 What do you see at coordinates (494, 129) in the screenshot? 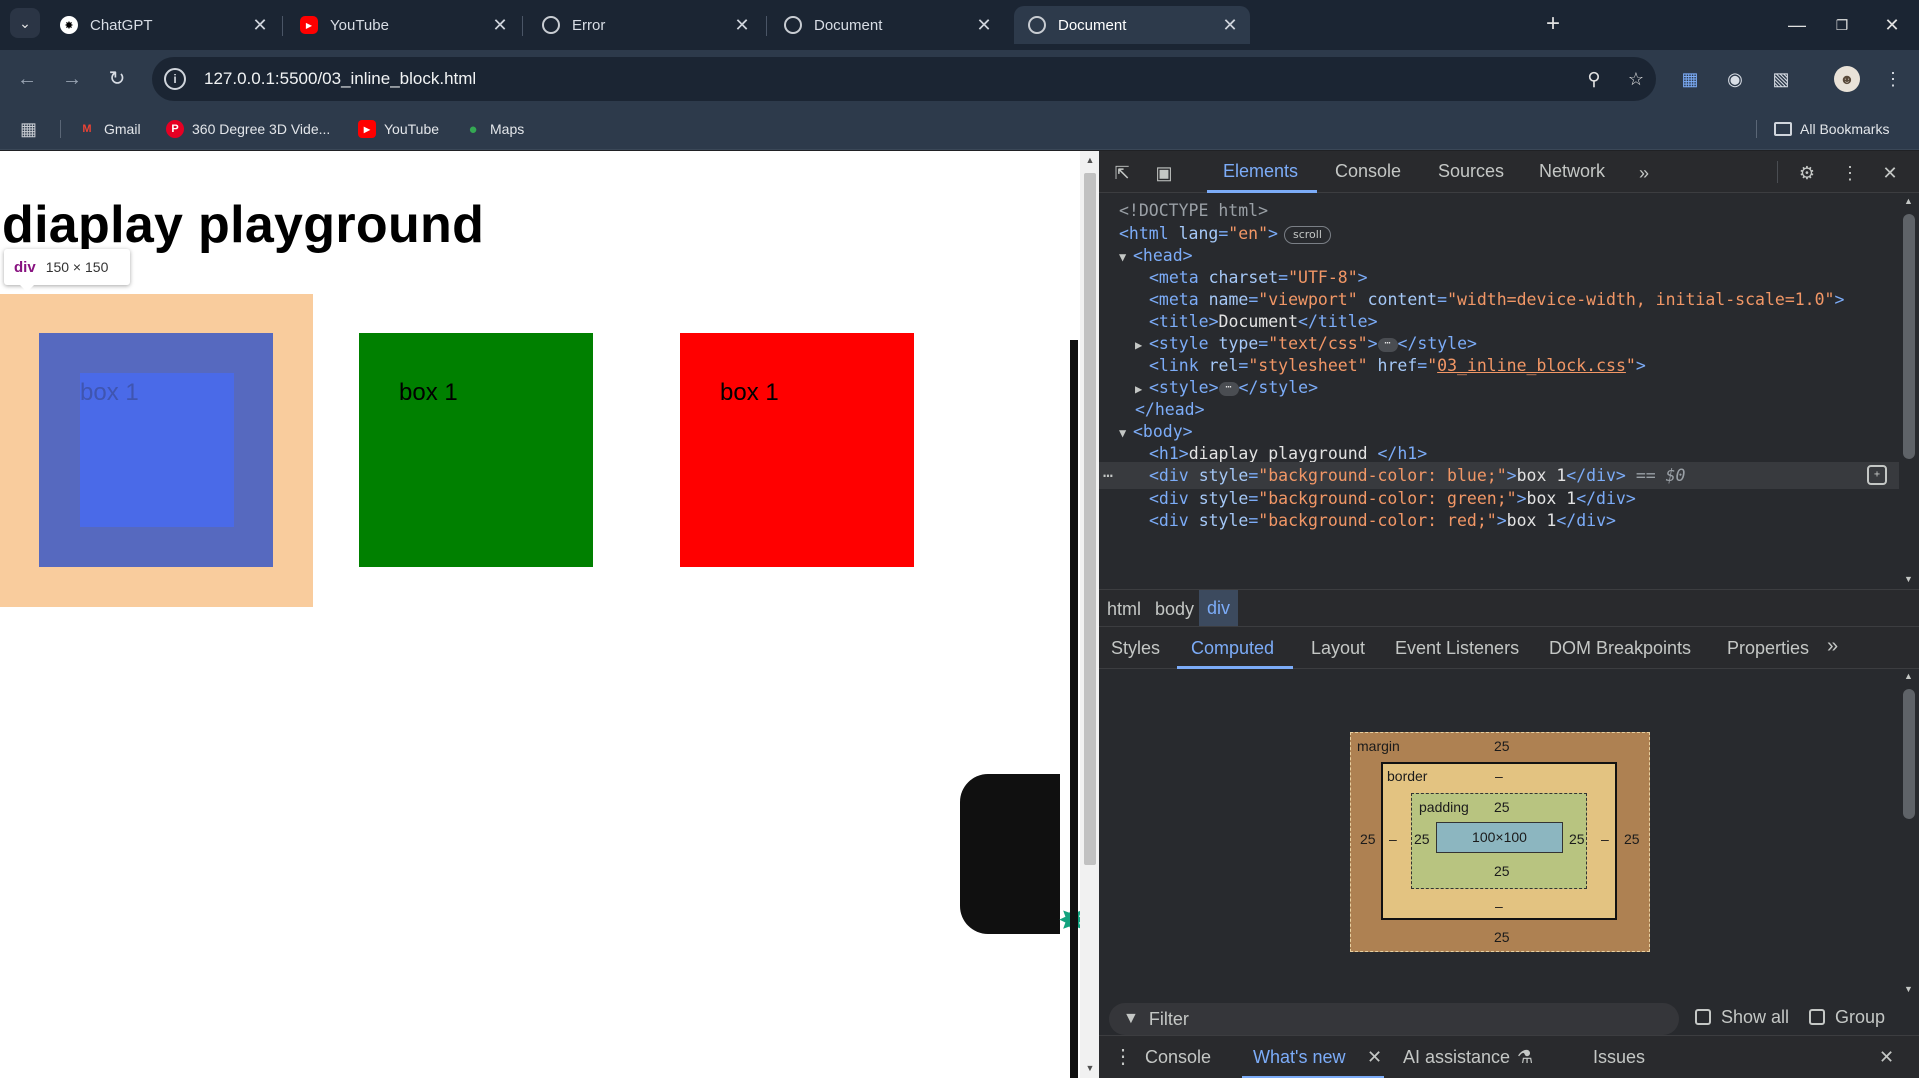
I see `bookmark-maps: ● Maps` at bounding box center [494, 129].